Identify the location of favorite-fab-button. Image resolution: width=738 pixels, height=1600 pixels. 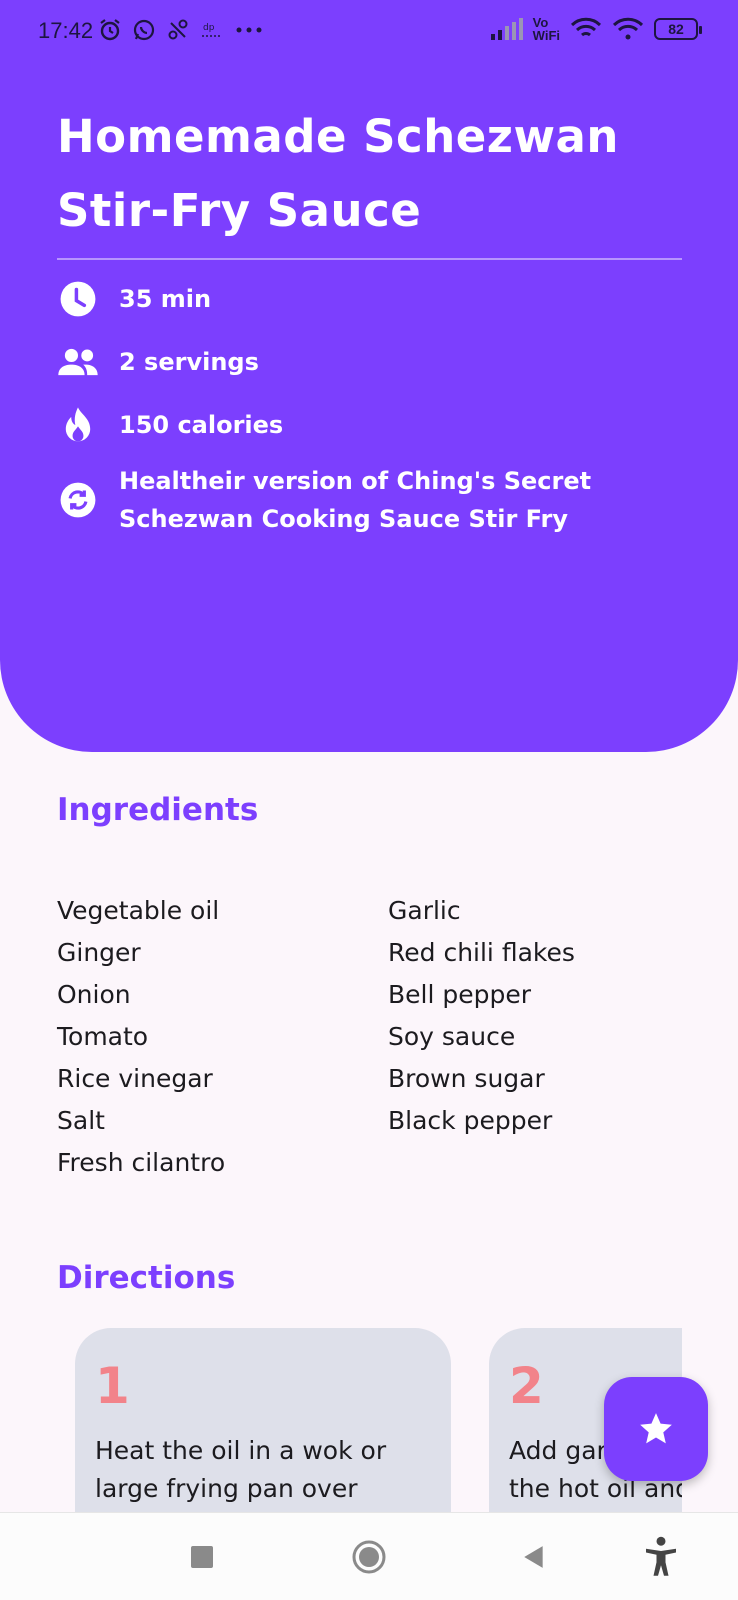
(656, 1429).